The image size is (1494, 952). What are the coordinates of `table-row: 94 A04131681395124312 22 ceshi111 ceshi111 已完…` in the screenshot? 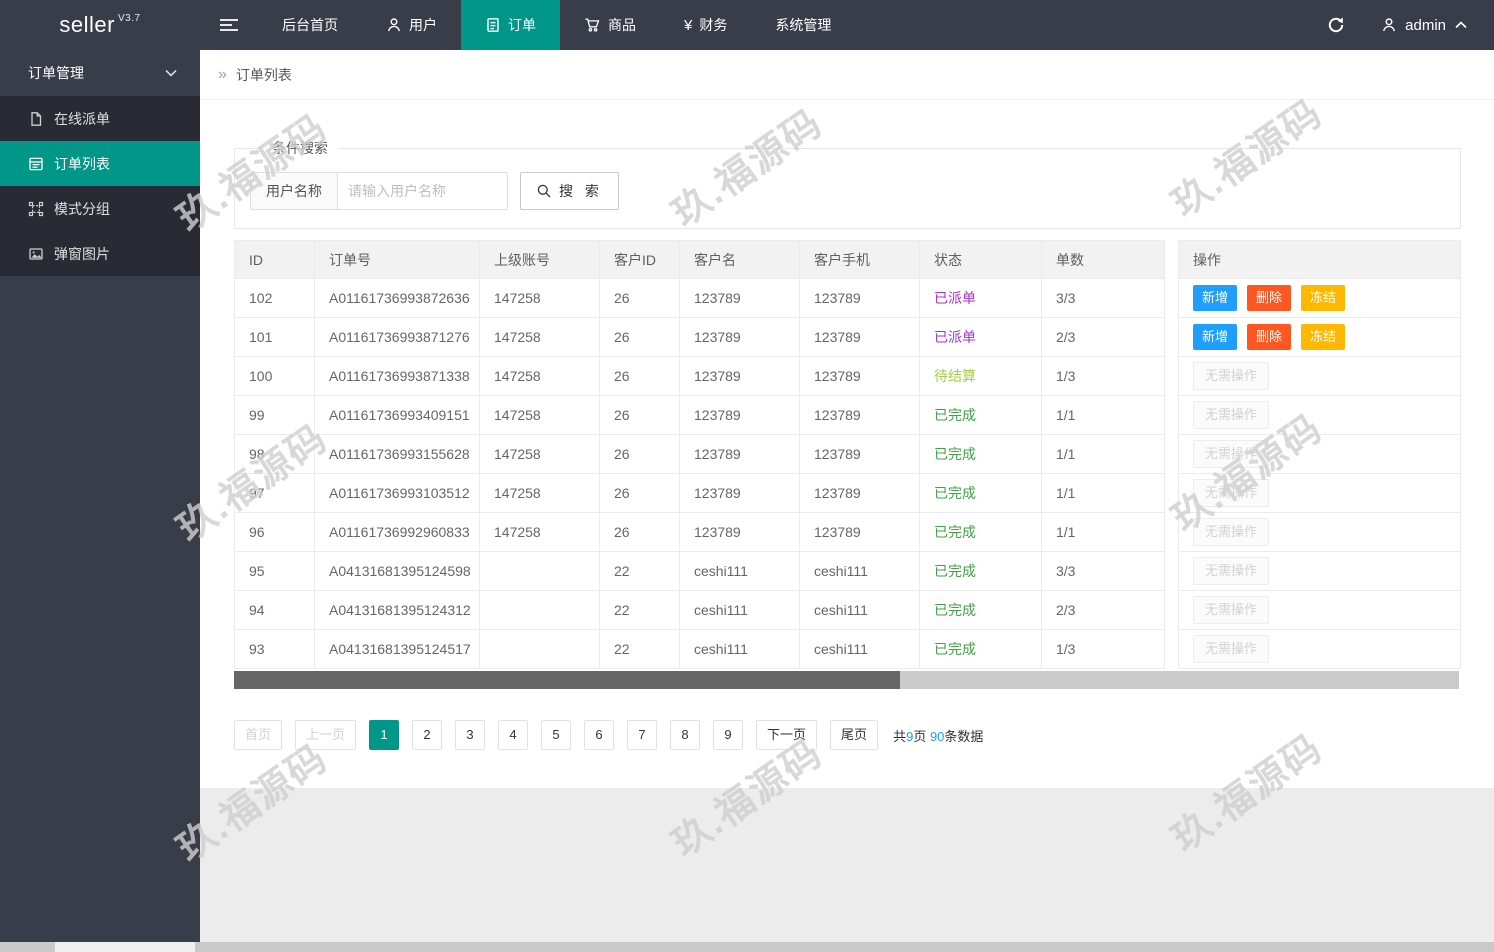 It's located at (699, 610).